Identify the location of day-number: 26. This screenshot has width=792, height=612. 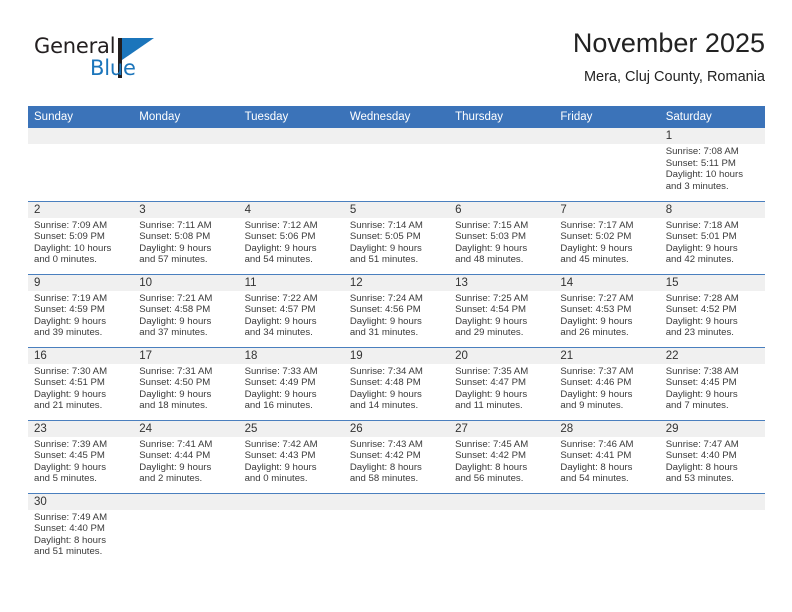
(396, 428).